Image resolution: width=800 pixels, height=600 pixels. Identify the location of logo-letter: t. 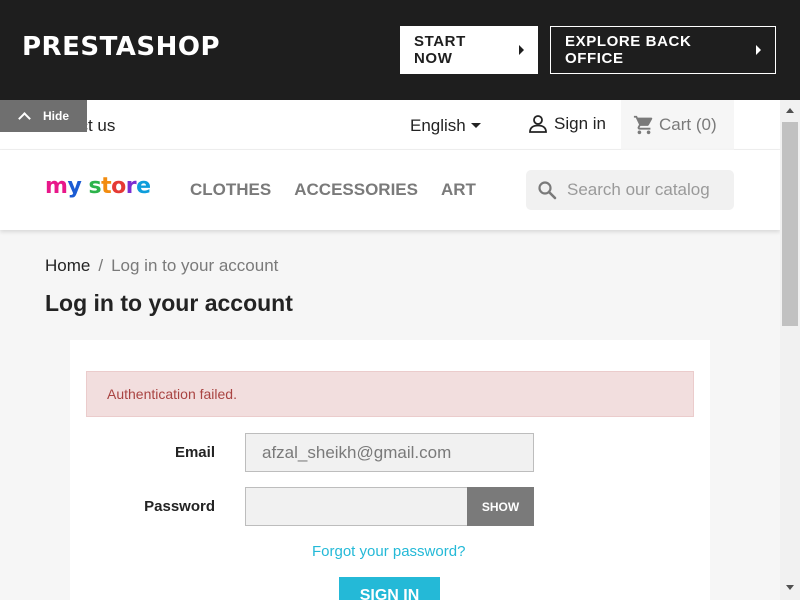
(106, 186).